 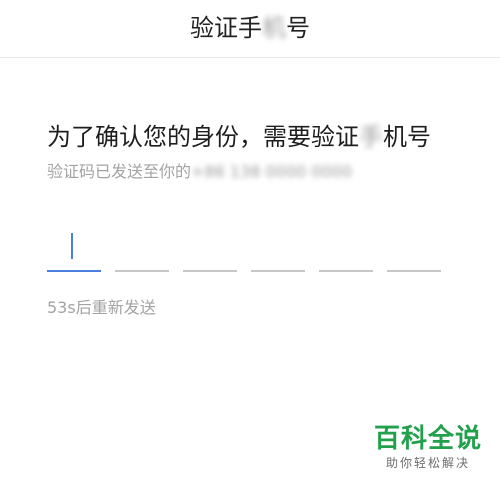 What do you see at coordinates (272, 171) in the screenshot?
I see `masked-phone-number: +86 138 0000 0000` at bounding box center [272, 171].